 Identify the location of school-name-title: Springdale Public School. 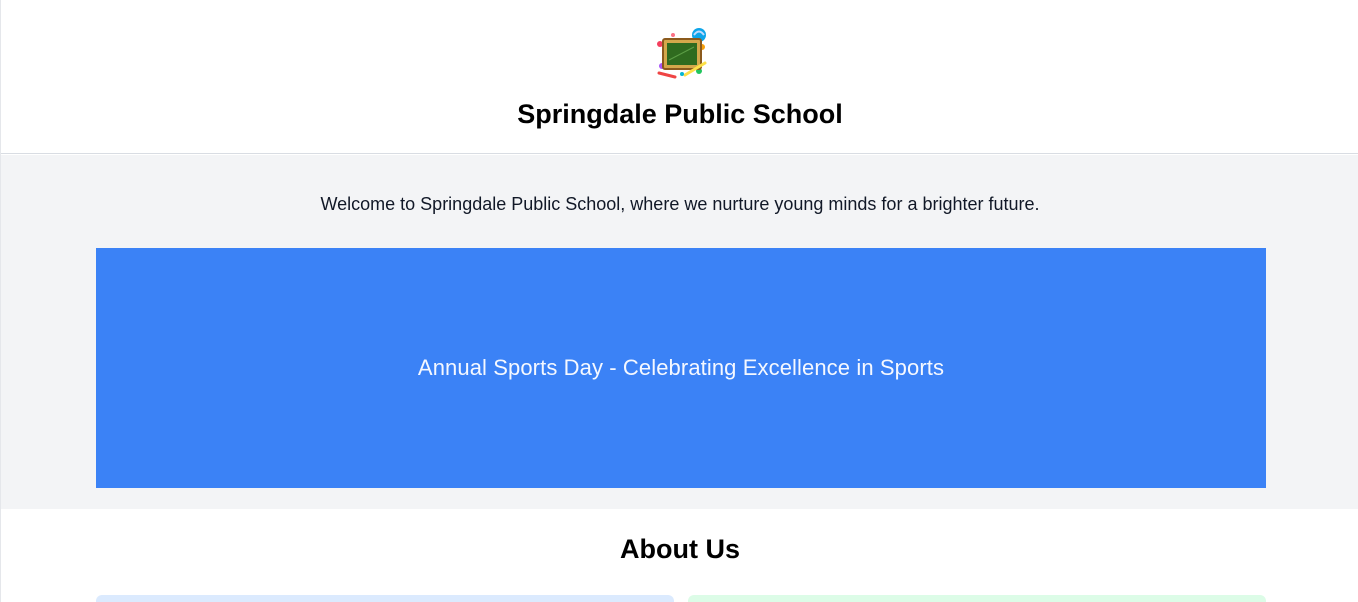
(680, 114).